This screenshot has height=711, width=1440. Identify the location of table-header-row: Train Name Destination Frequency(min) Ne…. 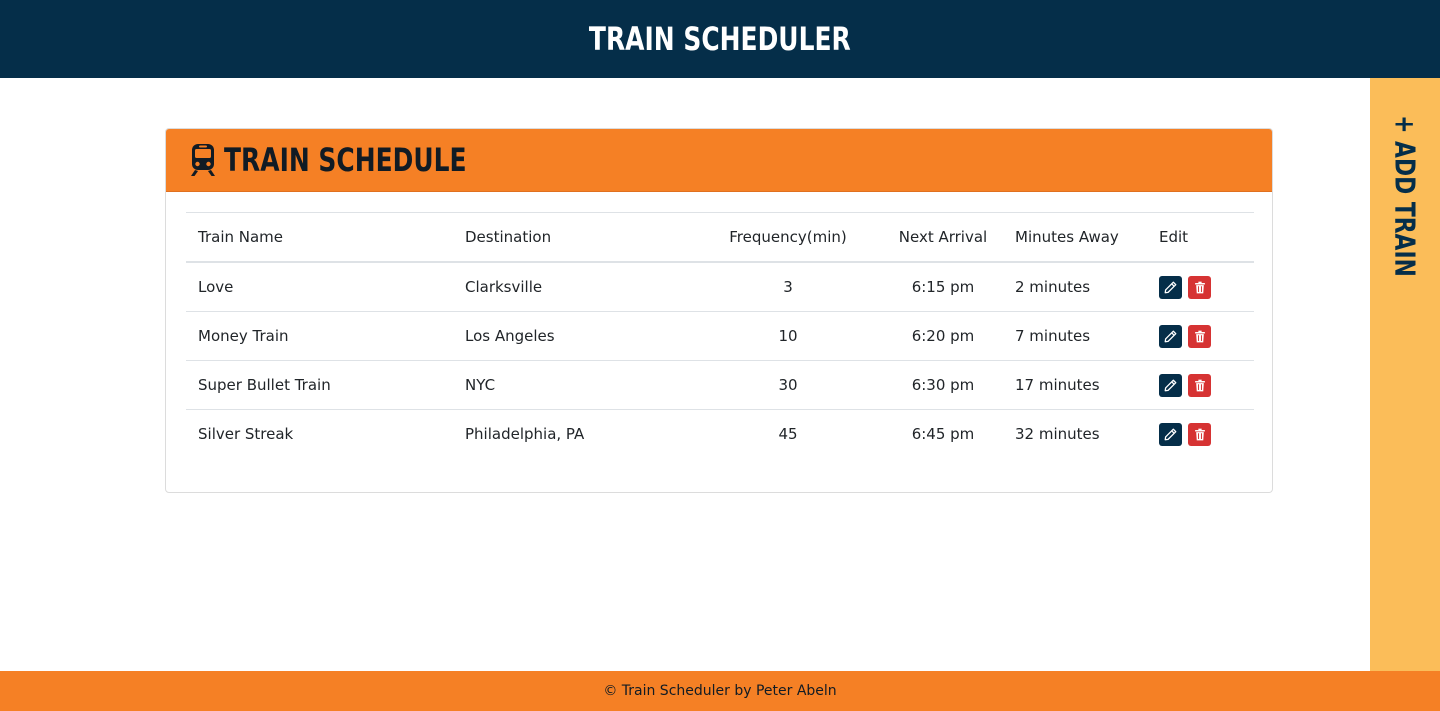
(720, 237).